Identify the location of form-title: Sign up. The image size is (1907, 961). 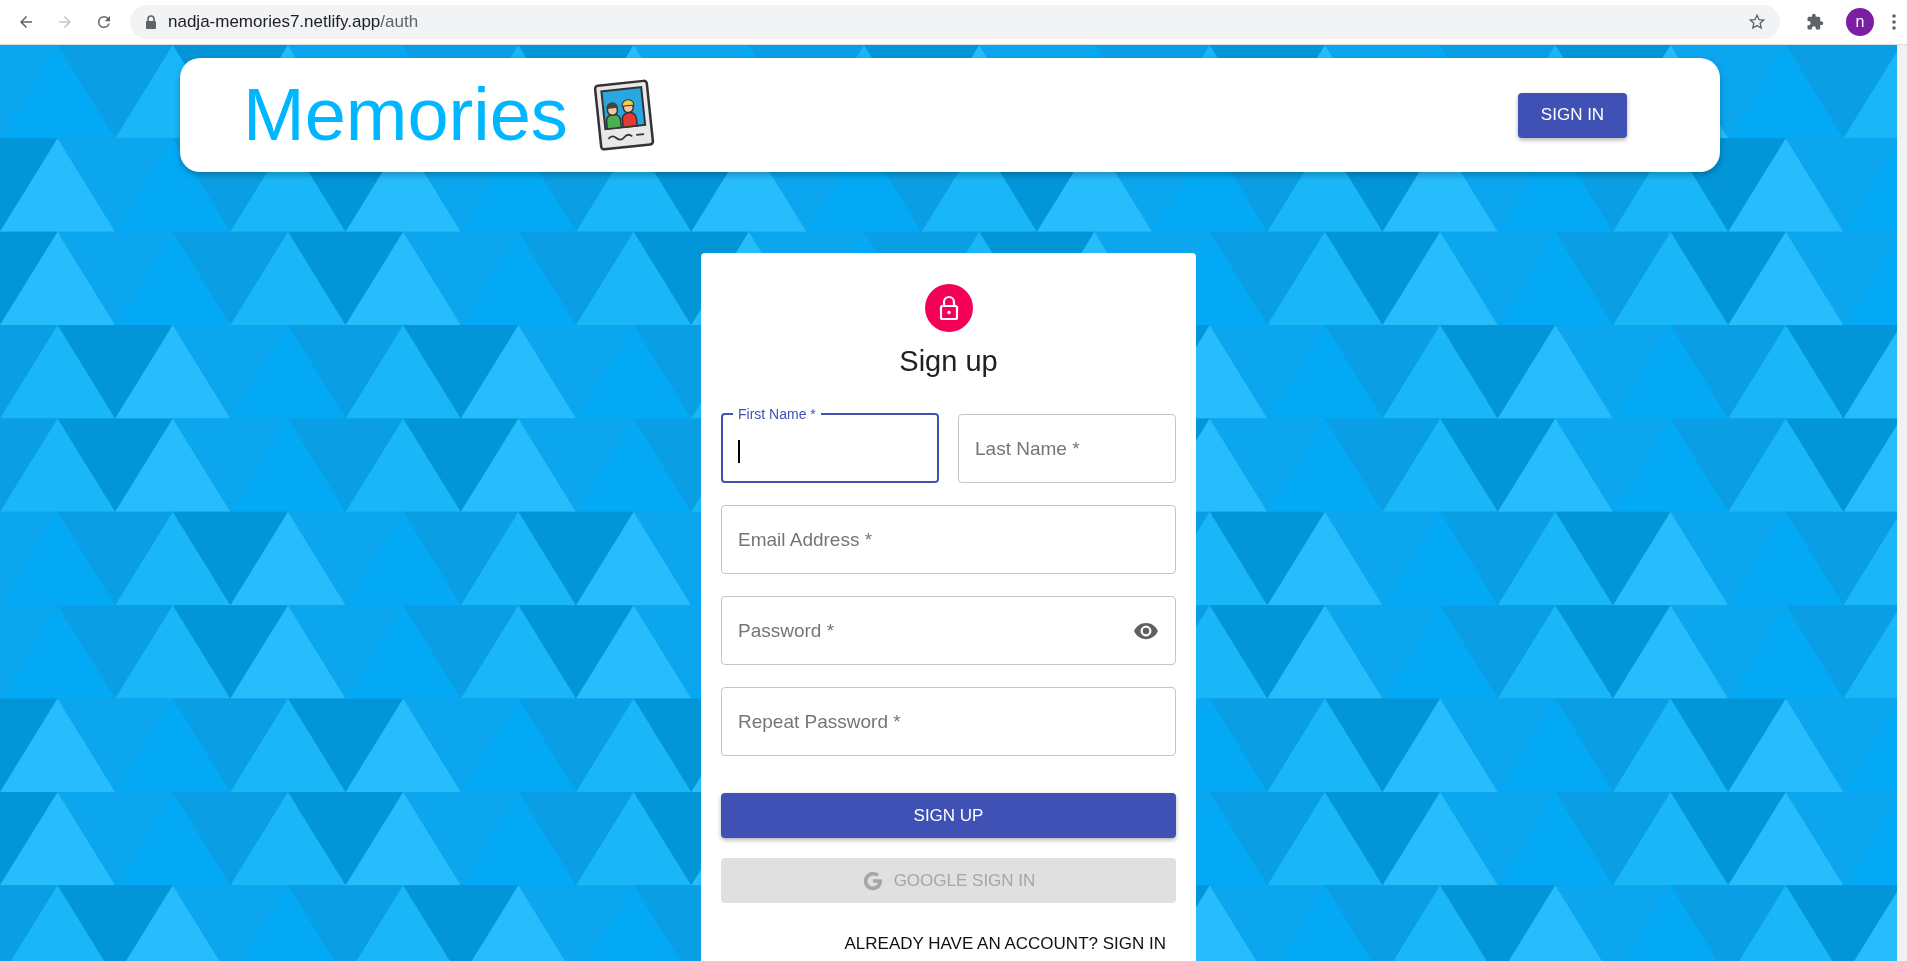
(948, 361).